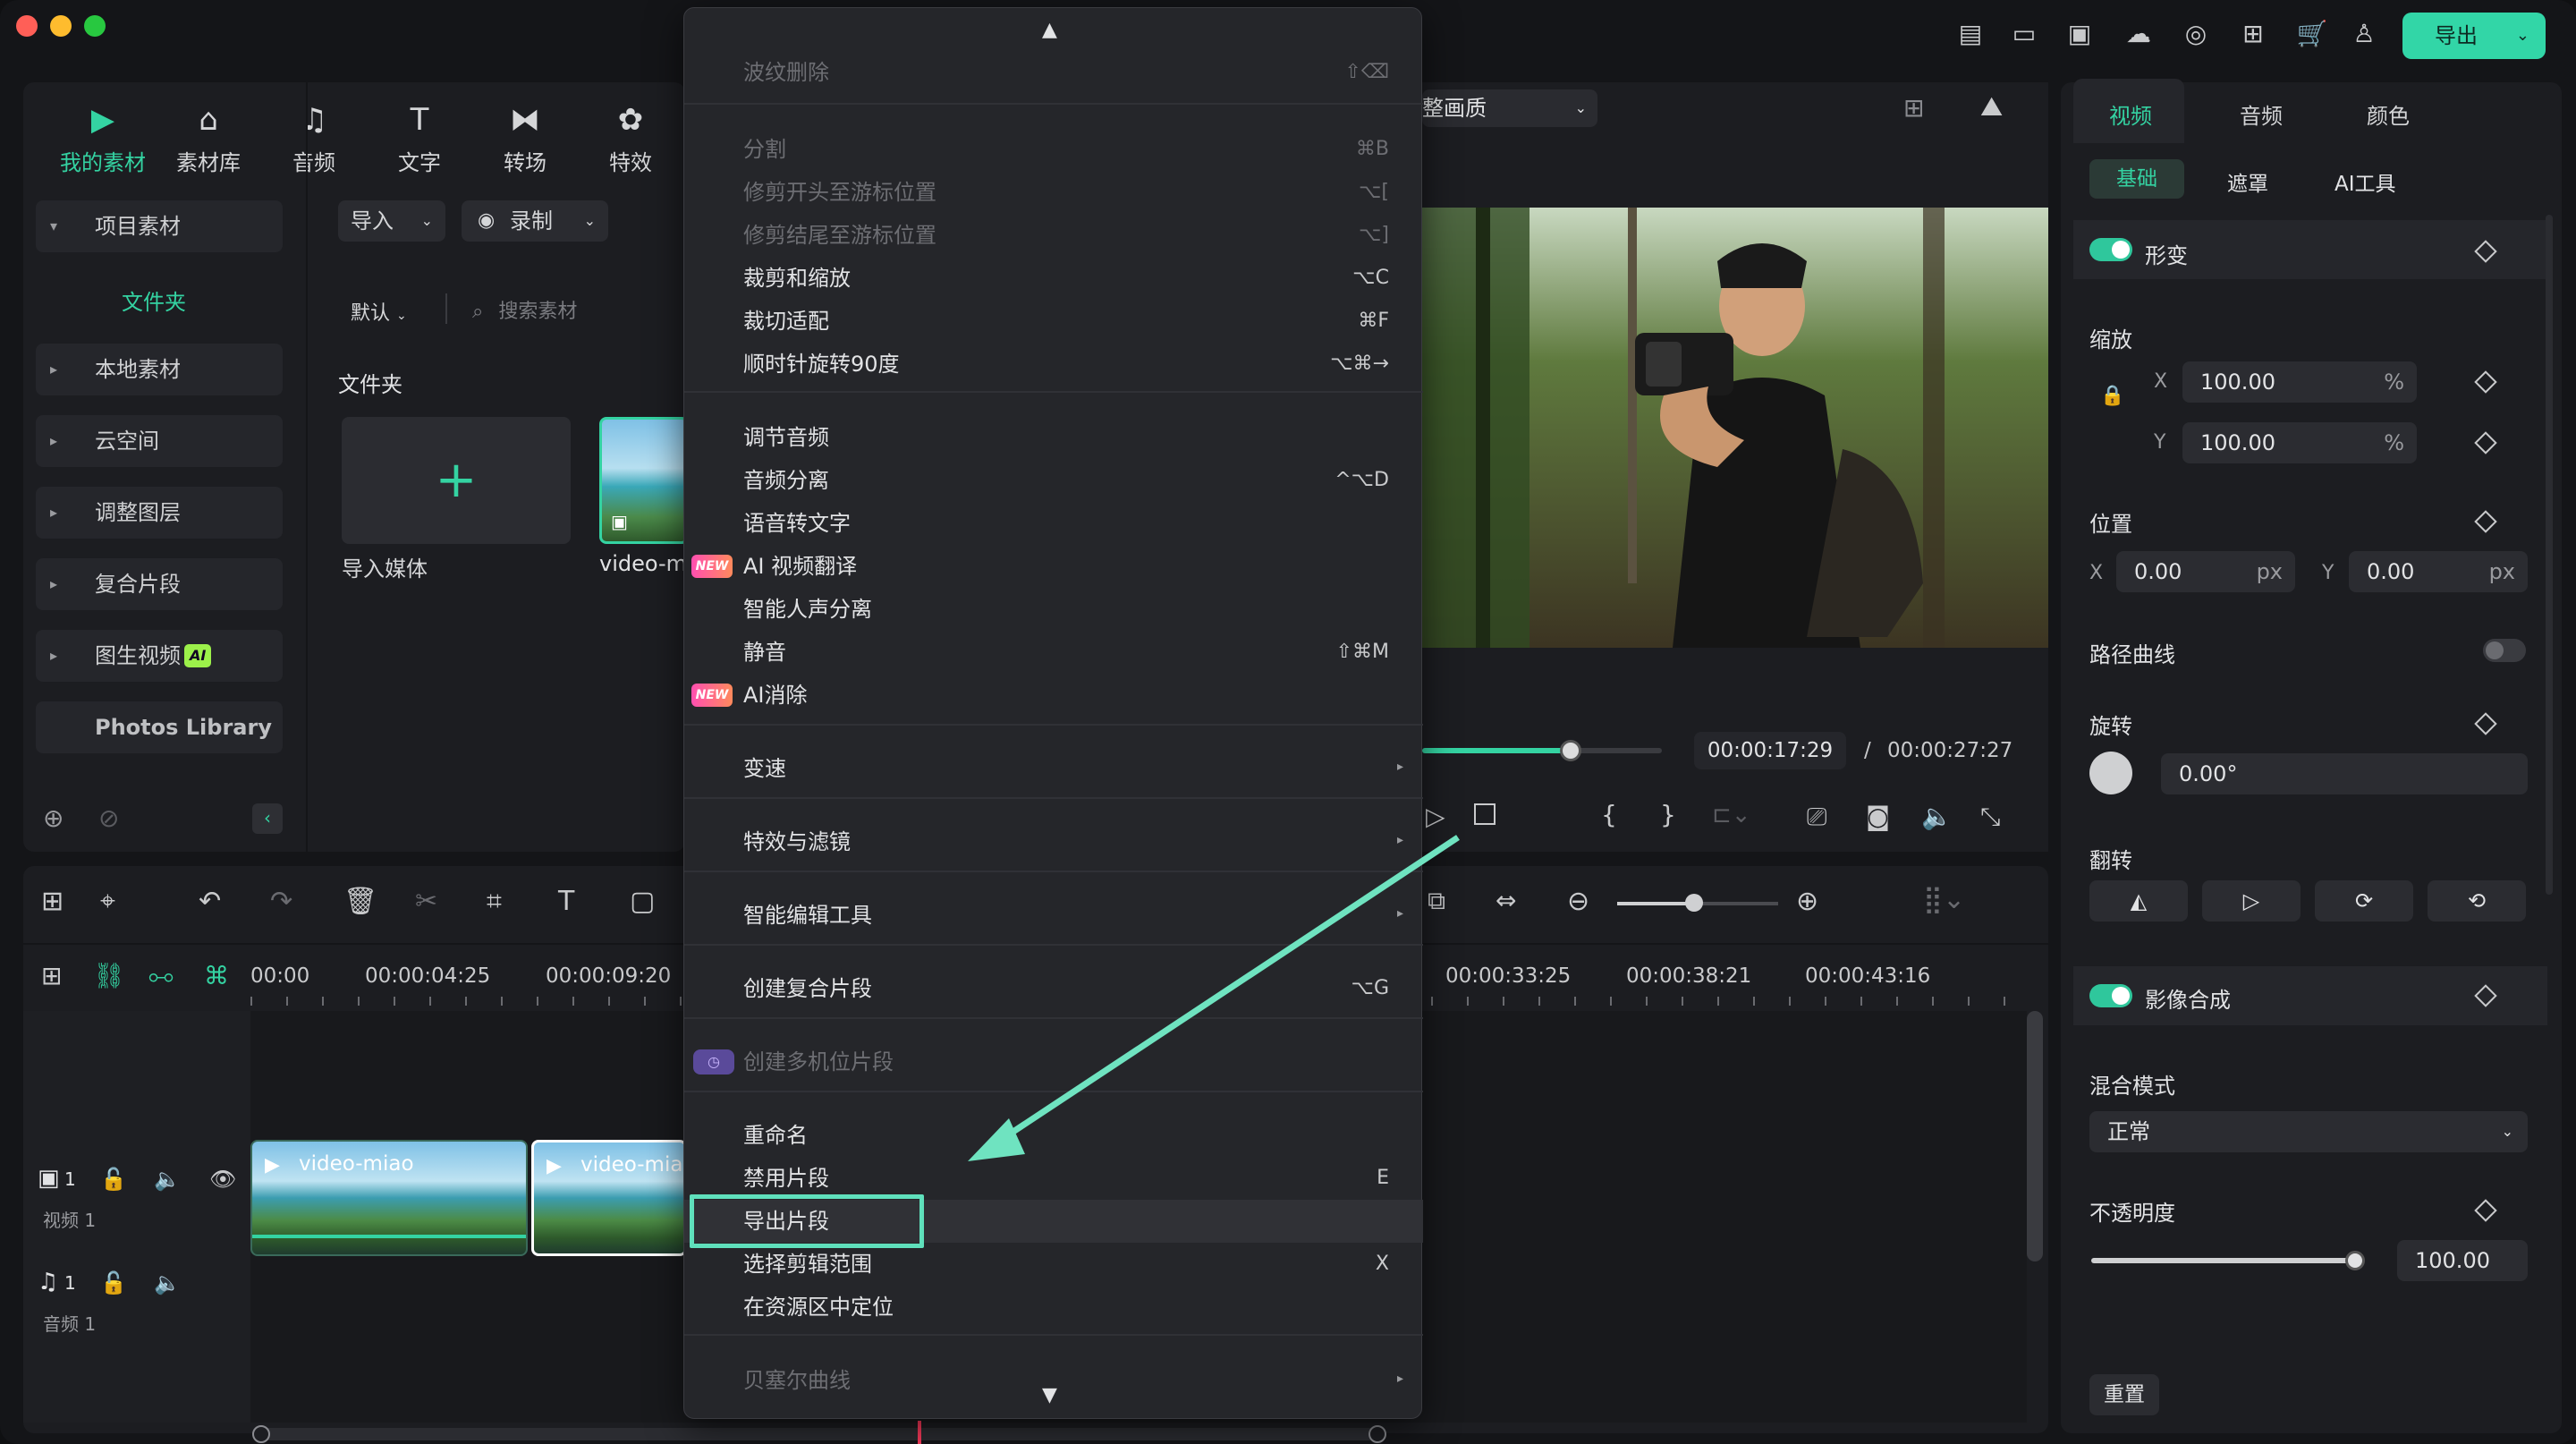 Image resolution: width=2576 pixels, height=1444 pixels. I want to click on annotation-arrow, so click(1214, 998).